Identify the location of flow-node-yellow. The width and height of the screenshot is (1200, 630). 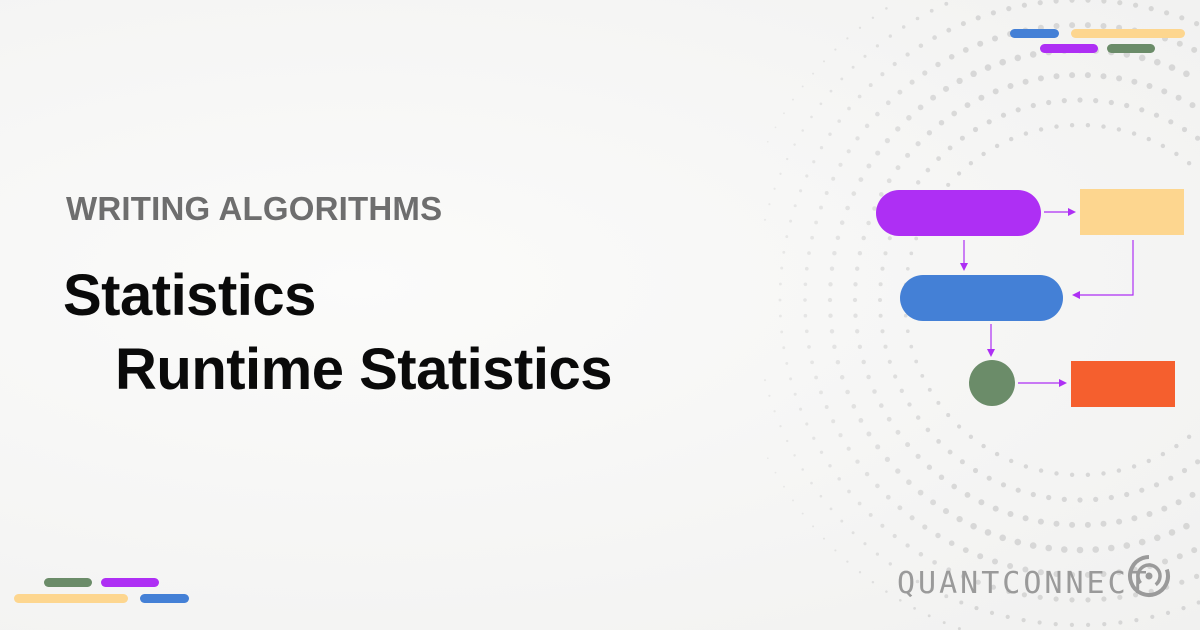
(1132, 212).